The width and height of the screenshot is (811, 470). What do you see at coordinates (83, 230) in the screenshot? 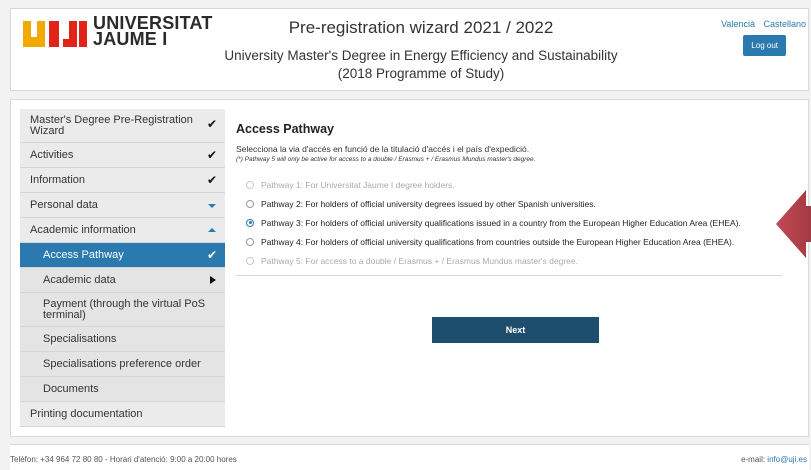
I see `sidebar-item-label: Academic information` at bounding box center [83, 230].